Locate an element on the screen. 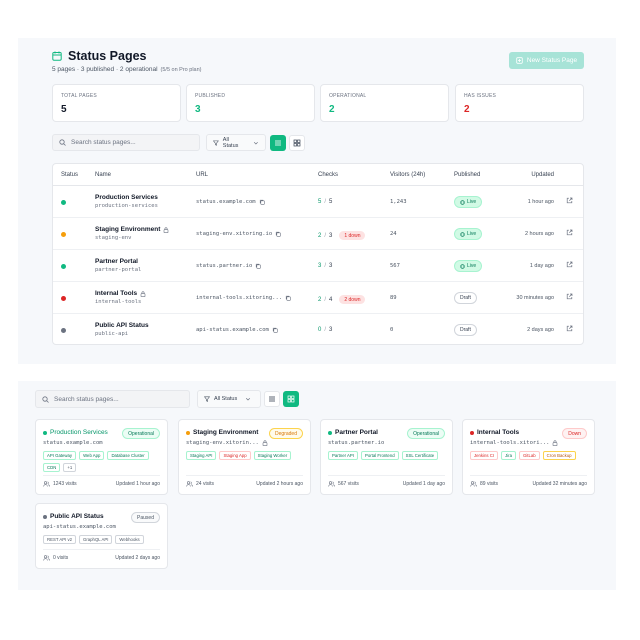  checks-cell: 5/5 is located at coordinates (325, 202).